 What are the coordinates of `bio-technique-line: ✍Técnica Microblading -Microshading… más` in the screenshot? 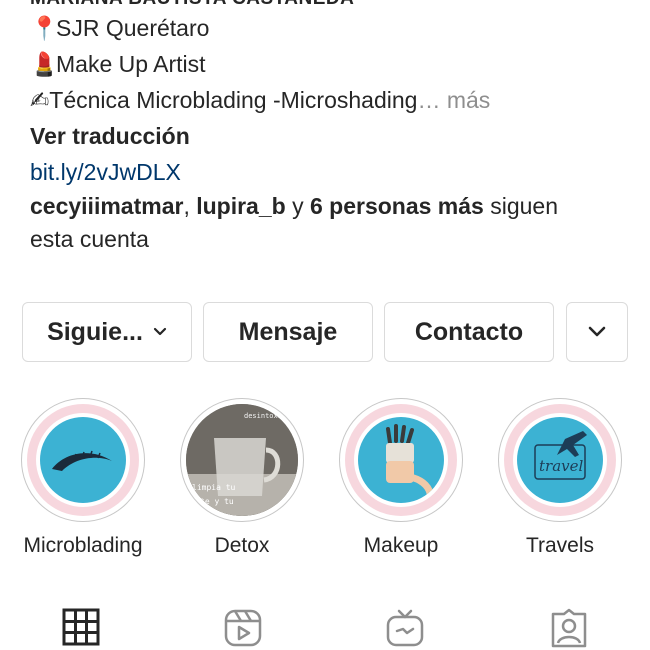 It's located at (330, 100).